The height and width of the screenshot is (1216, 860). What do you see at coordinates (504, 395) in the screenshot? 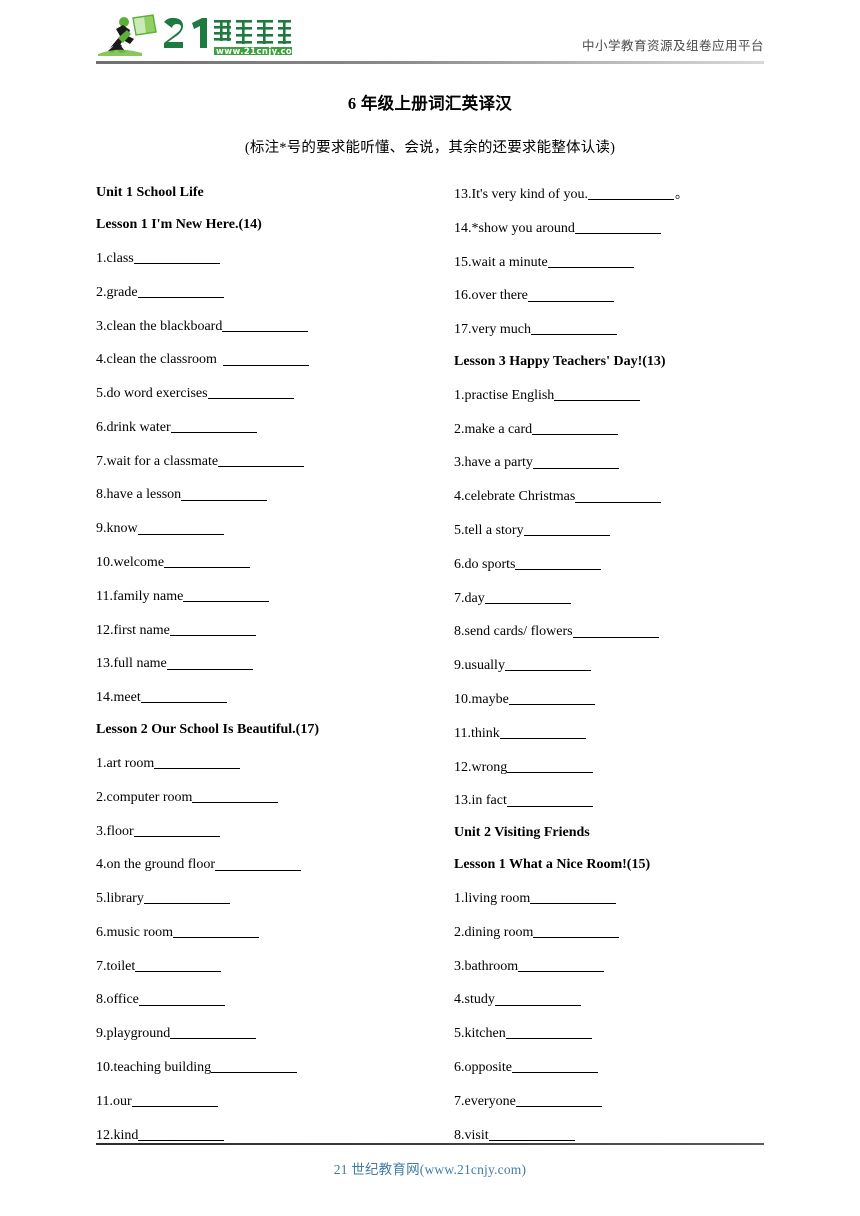
I see `vocab-term: 1.practise English` at bounding box center [504, 395].